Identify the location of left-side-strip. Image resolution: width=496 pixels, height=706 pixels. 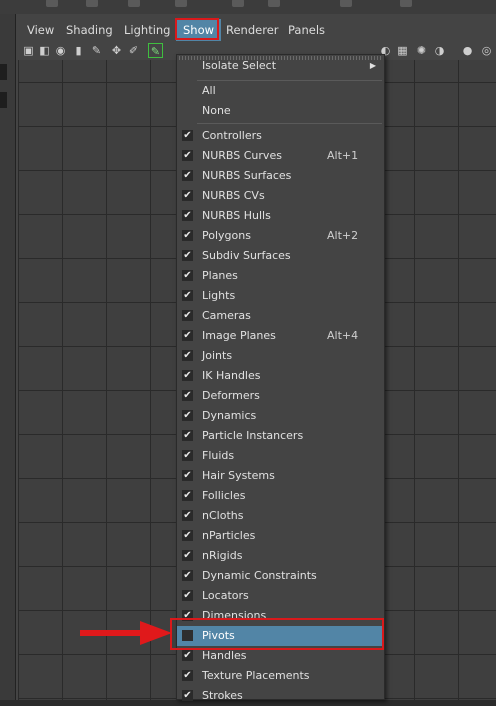
(8, 357).